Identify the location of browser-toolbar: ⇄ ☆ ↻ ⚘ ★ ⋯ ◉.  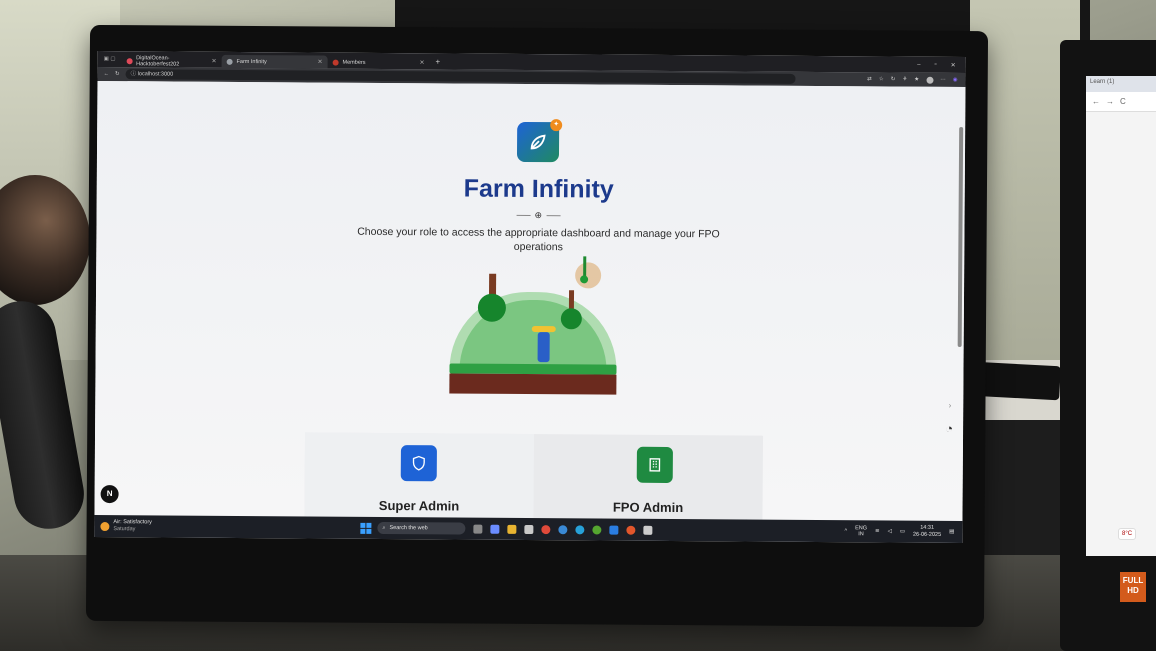
(916, 80).